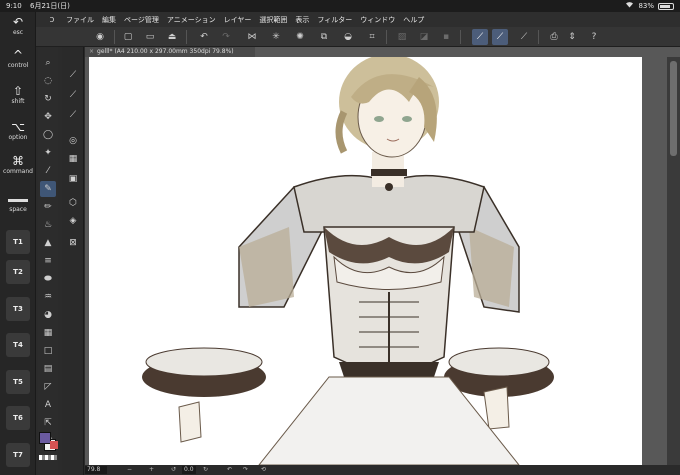  I want to click on layer-icon: ◈, so click(73, 221).